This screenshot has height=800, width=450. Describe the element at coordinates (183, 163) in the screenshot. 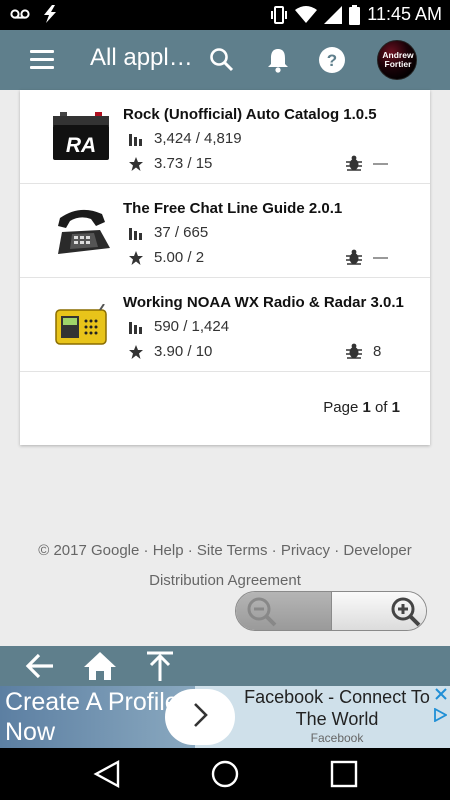

I see `rating-value: 3.73 / 15` at that location.